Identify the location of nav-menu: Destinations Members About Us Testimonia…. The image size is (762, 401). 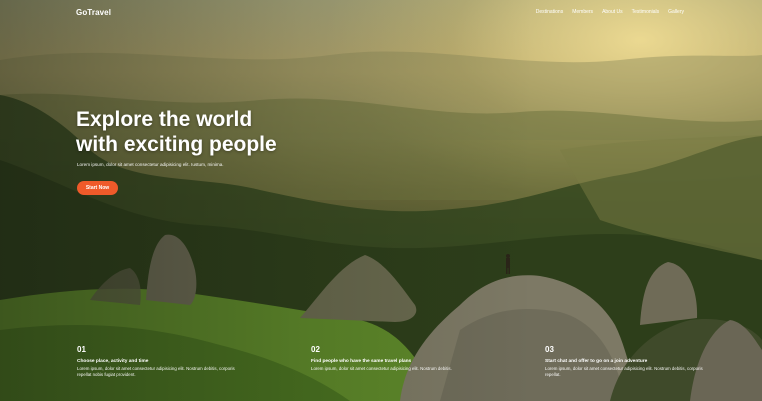
(610, 12).